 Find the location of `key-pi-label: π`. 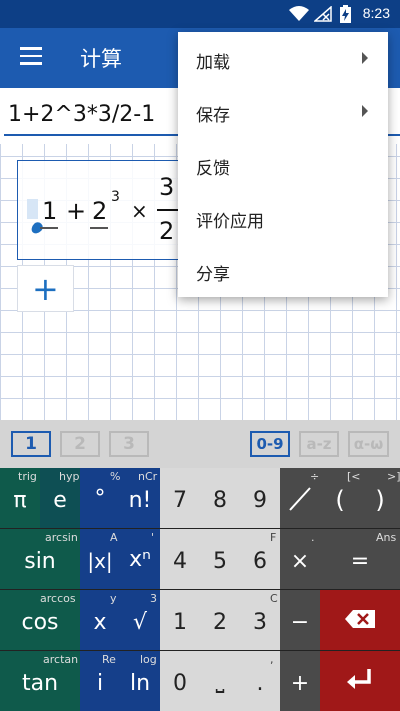

key-pi-label: π is located at coordinates (20, 500).